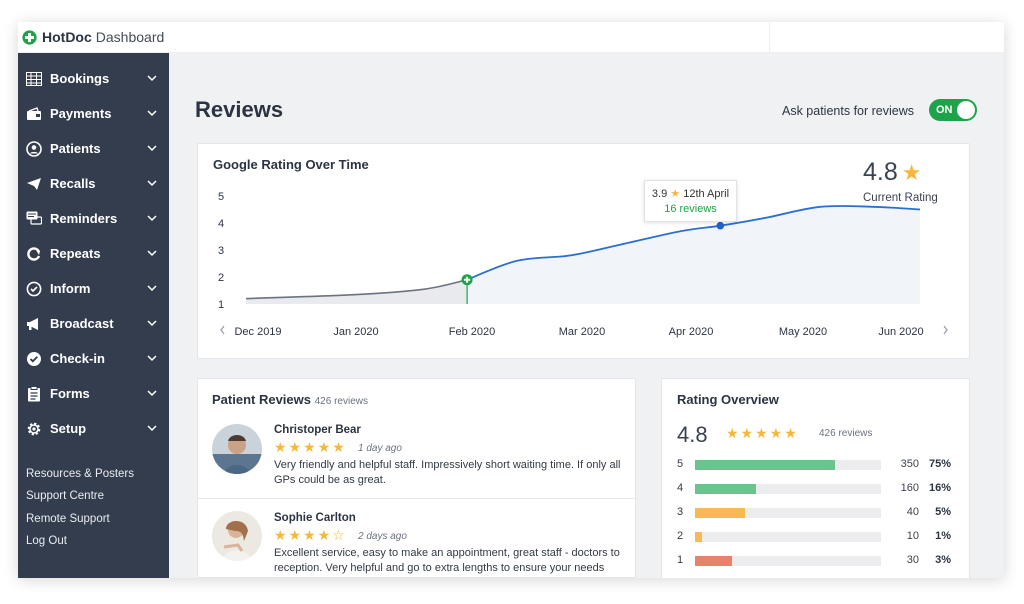 Image resolution: width=1024 pixels, height=604 pixels. What do you see at coordinates (909, 488) in the screenshot?
I see `rating-count: 160` at bounding box center [909, 488].